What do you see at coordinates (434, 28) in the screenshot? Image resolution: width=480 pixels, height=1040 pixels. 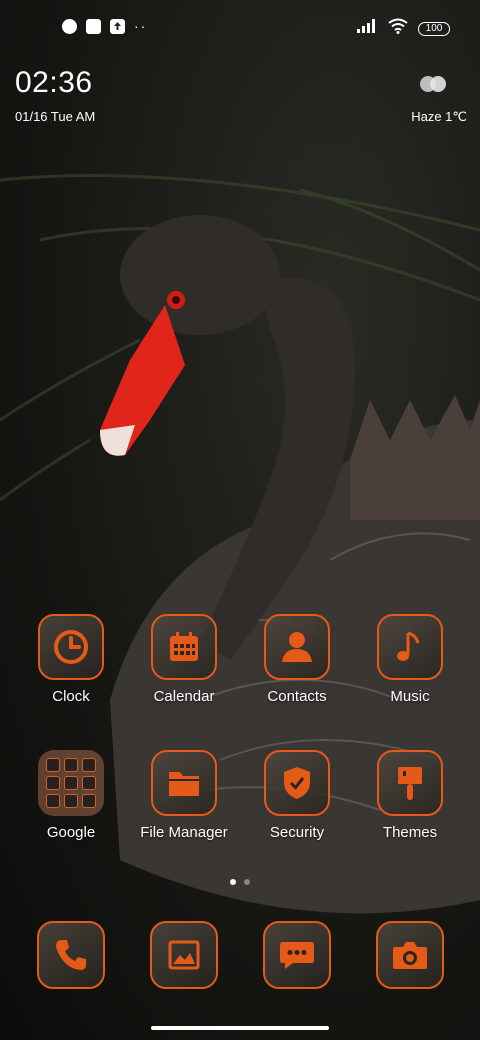 I see `battery-indicator: 100` at bounding box center [434, 28].